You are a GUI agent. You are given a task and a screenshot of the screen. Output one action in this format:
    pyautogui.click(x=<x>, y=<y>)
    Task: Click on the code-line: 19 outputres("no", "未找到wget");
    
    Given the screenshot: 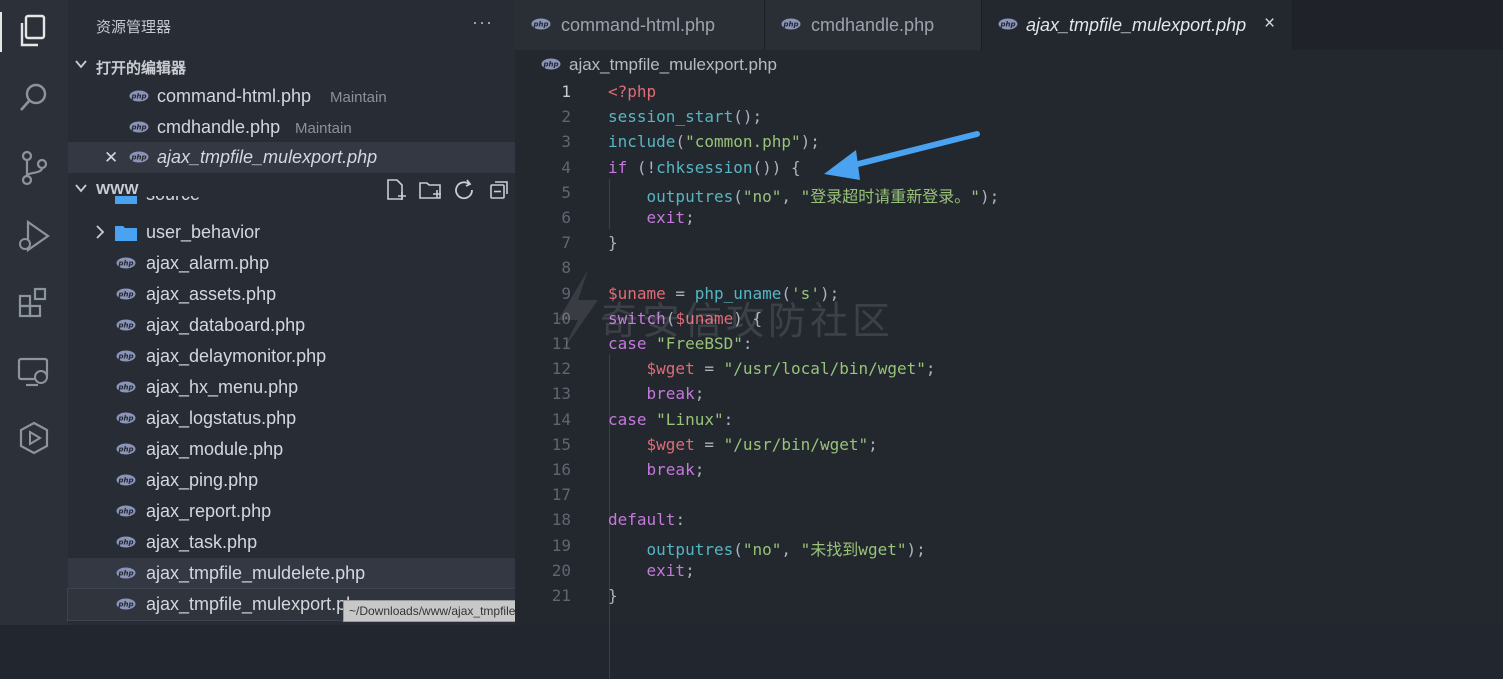 What is the action you would take?
    pyautogui.click(x=1009, y=546)
    